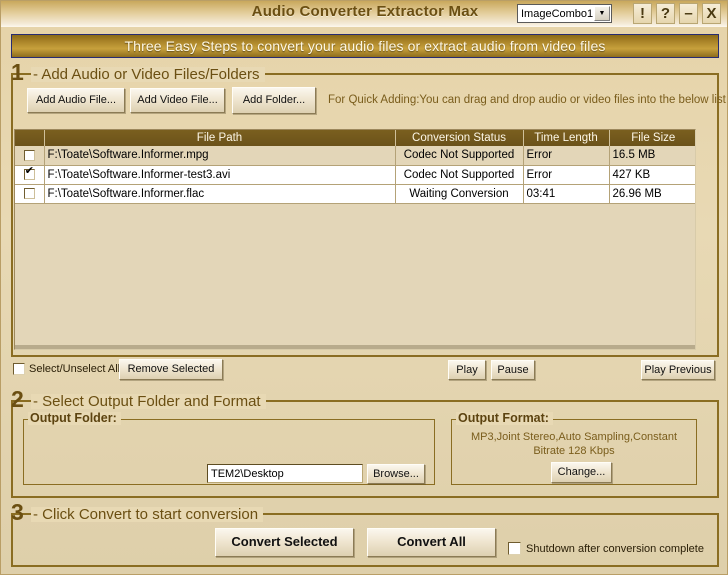 The image size is (728, 575). What do you see at coordinates (74, 418) in the screenshot?
I see `output-folder-title: Output Folder:` at bounding box center [74, 418].